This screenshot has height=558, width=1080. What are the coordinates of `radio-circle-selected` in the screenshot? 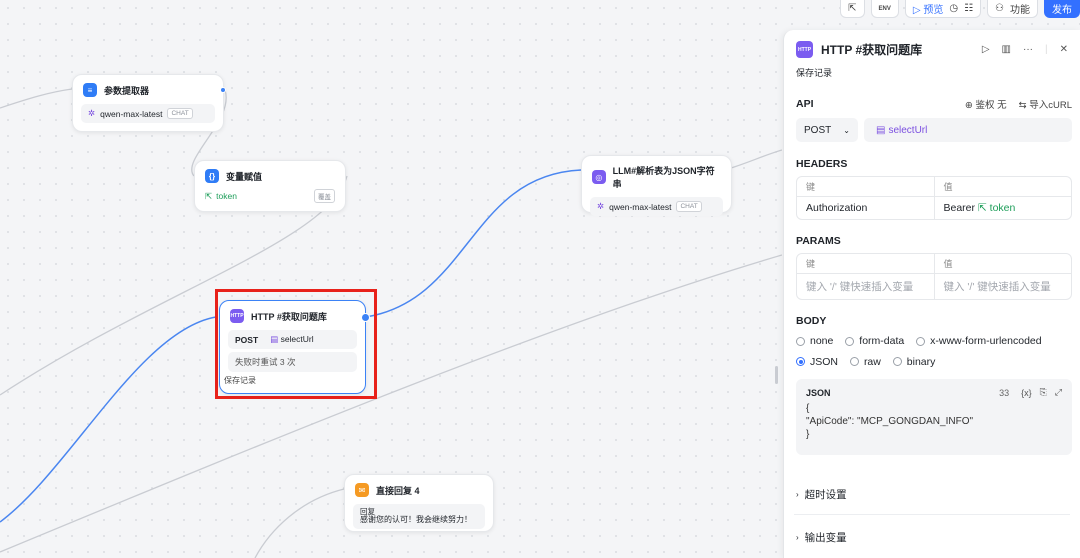 It's located at (800, 361).